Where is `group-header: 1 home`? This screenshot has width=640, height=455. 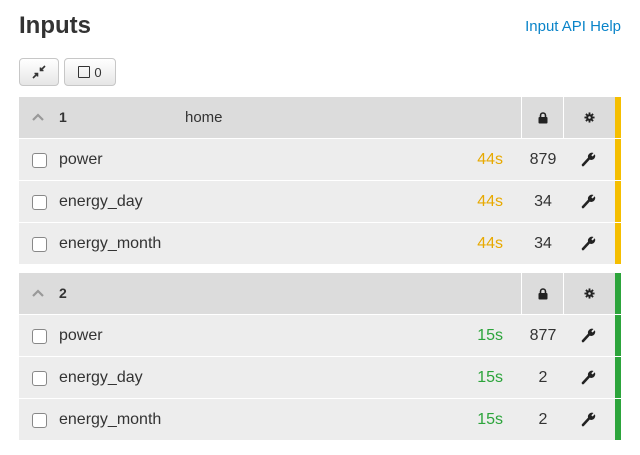 group-header: 1 home is located at coordinates (320, 118).